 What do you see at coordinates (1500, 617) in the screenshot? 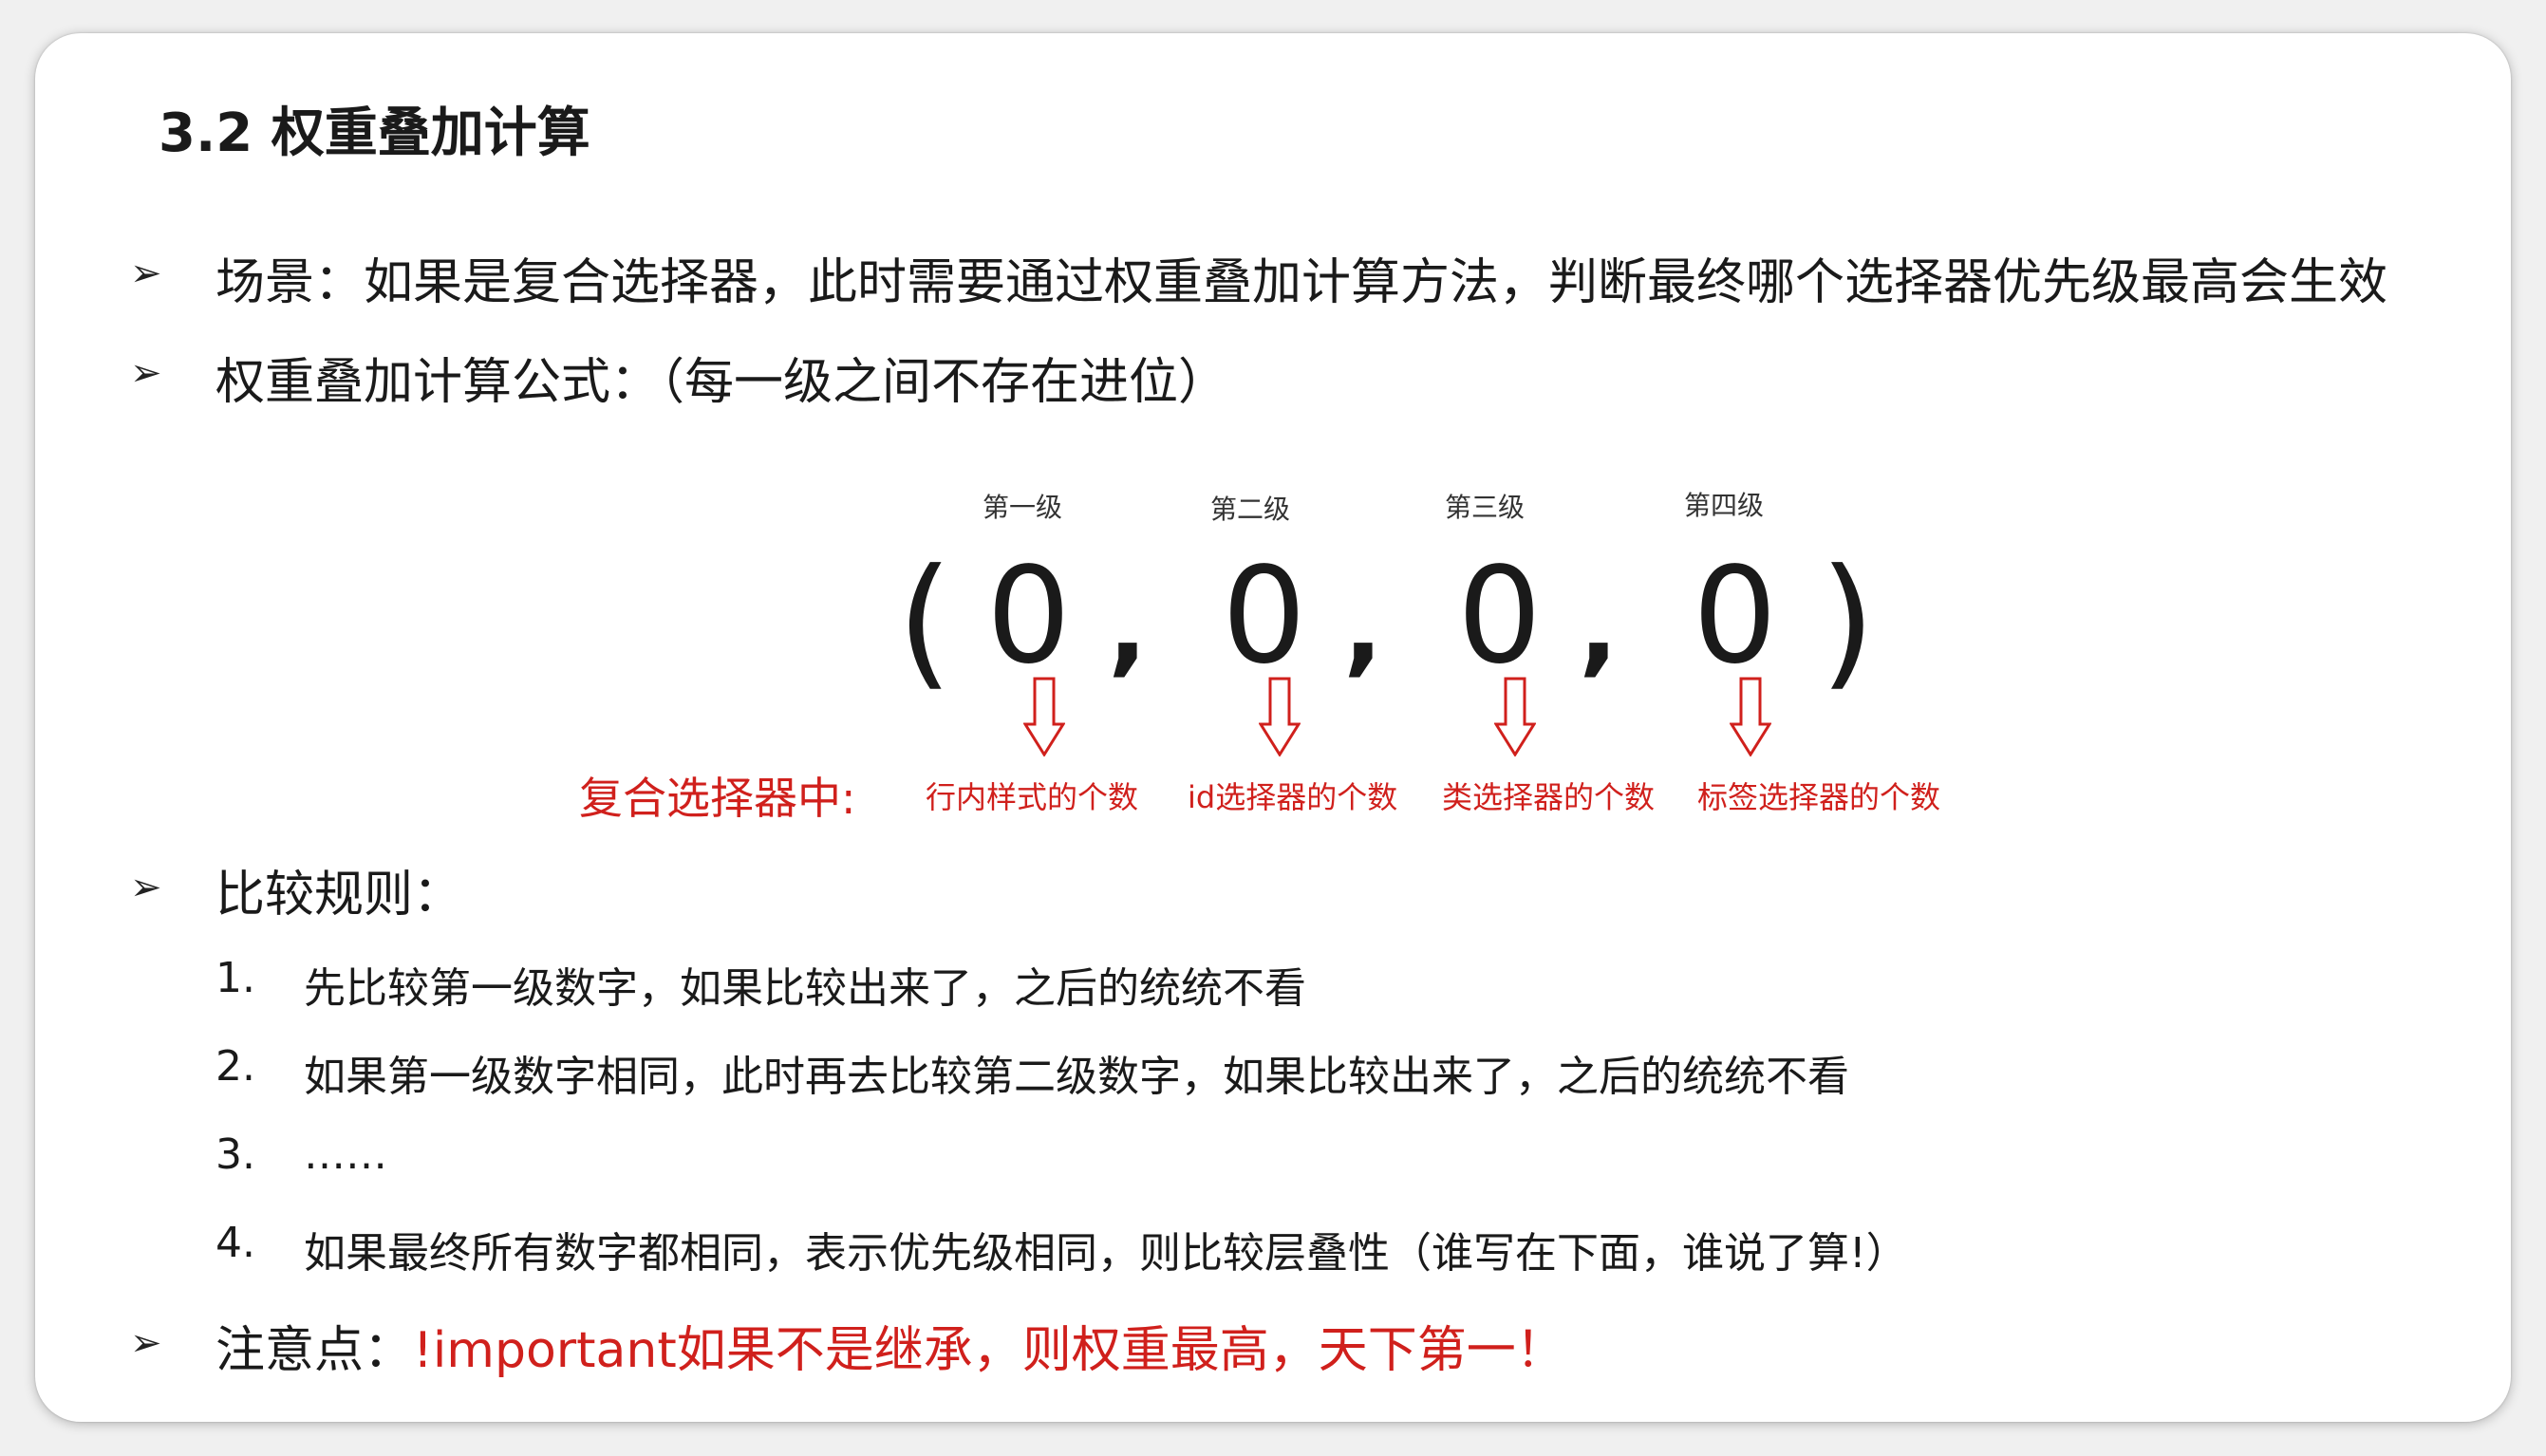
I see `level-3-value: 0` at bounding box center [1500, 617].